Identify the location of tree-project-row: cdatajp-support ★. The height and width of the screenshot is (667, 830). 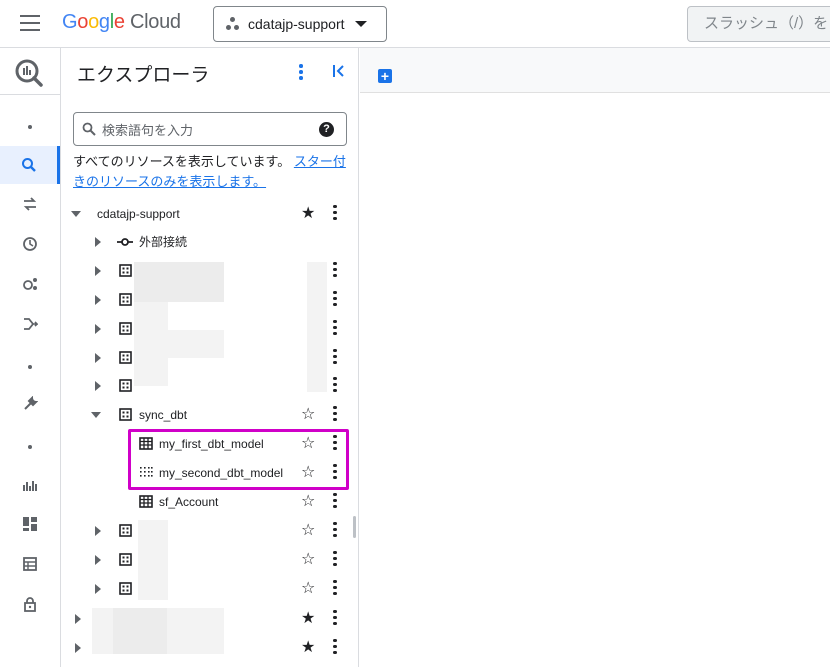
(210, 213).